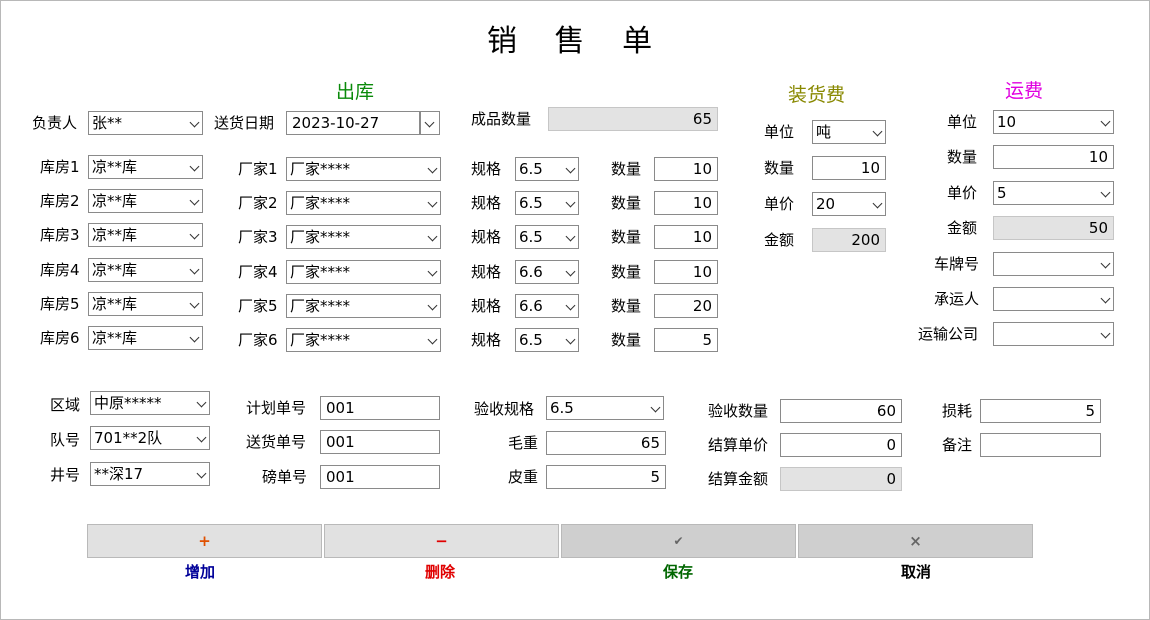  I want to click on tare-field: 5, so click(606, 477).